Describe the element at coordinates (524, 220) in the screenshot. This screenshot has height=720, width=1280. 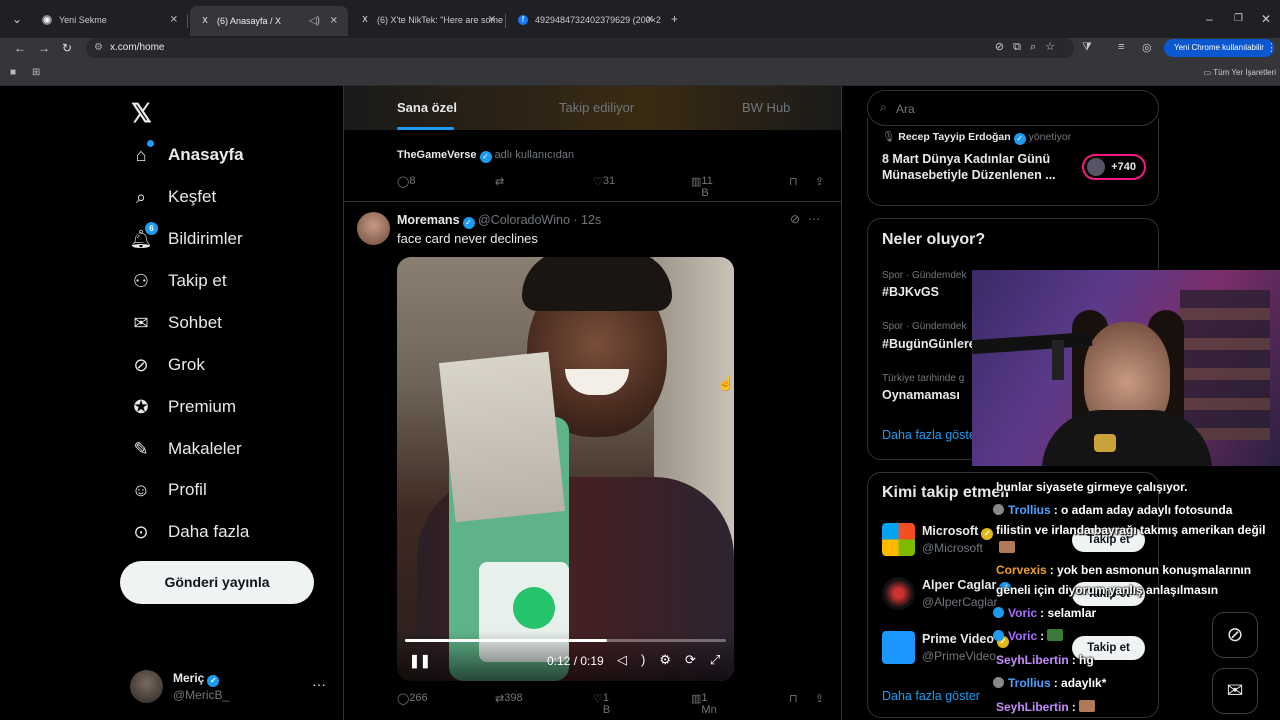
I see `tweet-handle: @ColoradoWino` at that location.